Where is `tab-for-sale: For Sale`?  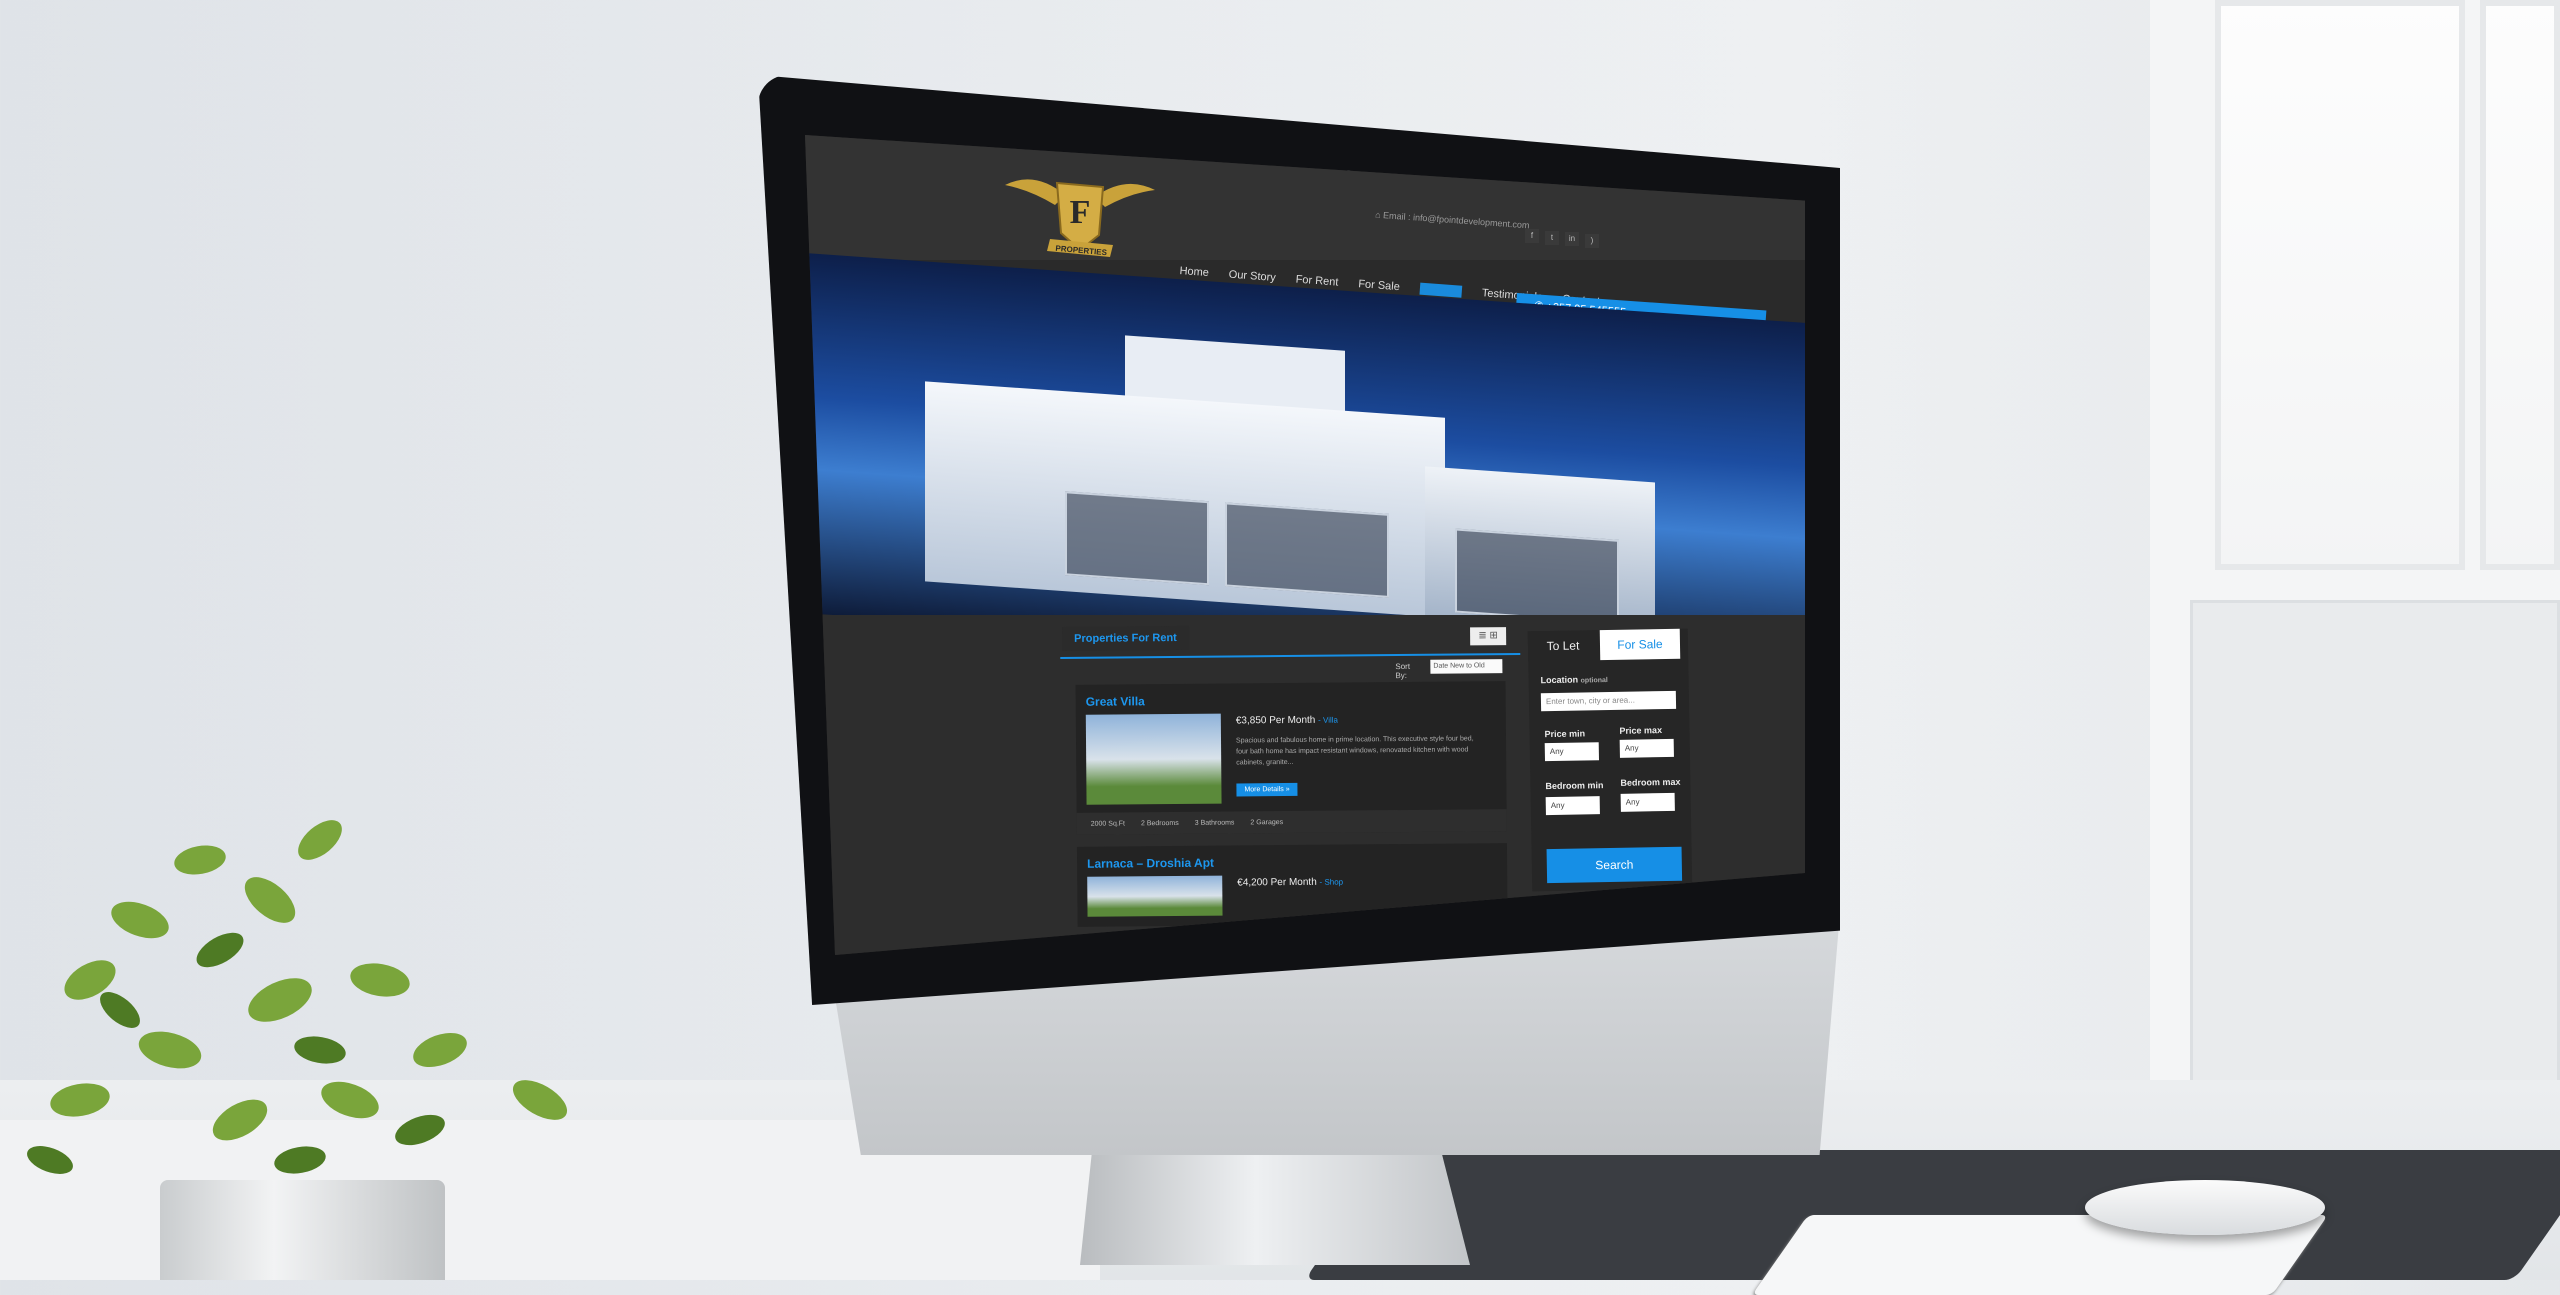 tab-for-sale: For Sale is located at coordinates (1640, 644).